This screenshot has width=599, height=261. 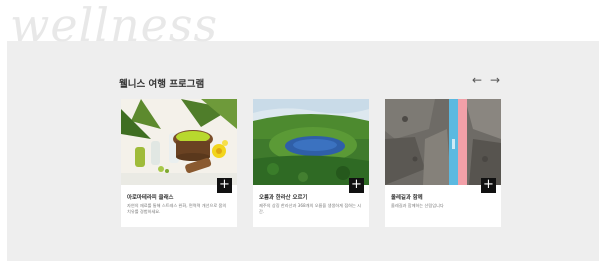 What do you see at coordinates (283, 198) in the screenshot?
I see `card-title: 오름과 한라산 오르기` at bounding box center [283, 198].